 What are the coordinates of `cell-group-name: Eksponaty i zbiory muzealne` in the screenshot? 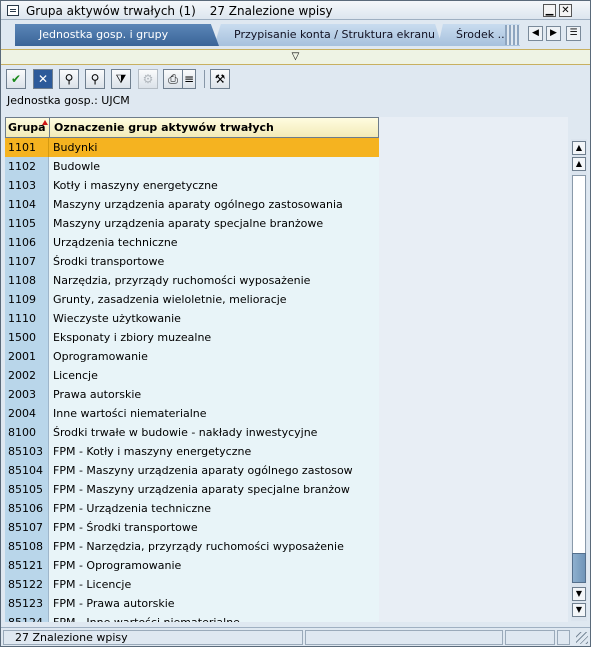 It's located at (214, 337).